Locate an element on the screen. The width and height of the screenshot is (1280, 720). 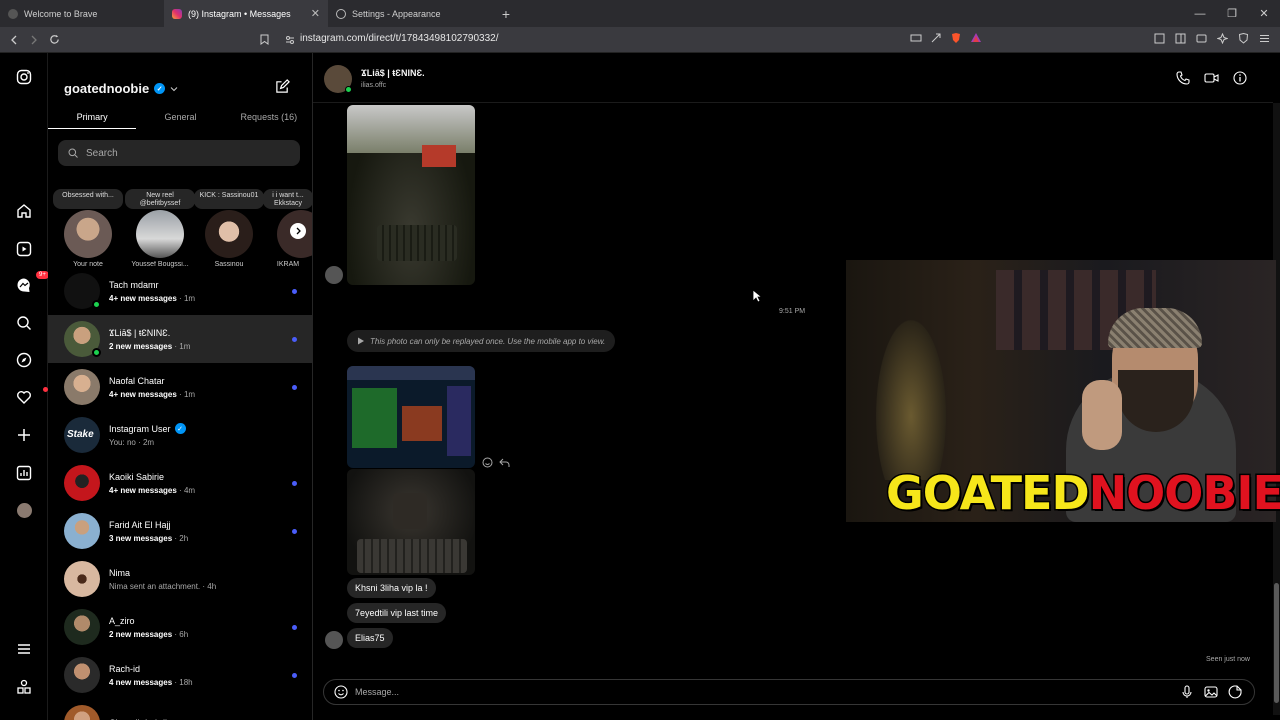
reply-icon is located at coordinates (504, 462).